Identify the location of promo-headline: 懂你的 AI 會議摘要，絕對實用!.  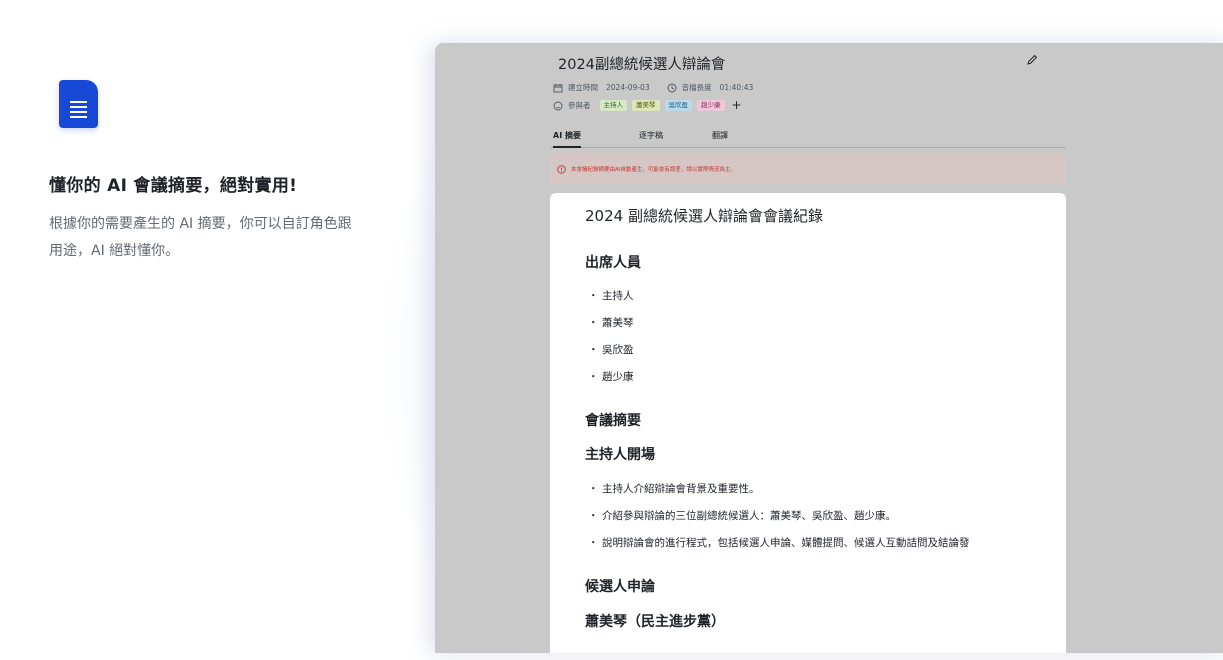
(173, 186).